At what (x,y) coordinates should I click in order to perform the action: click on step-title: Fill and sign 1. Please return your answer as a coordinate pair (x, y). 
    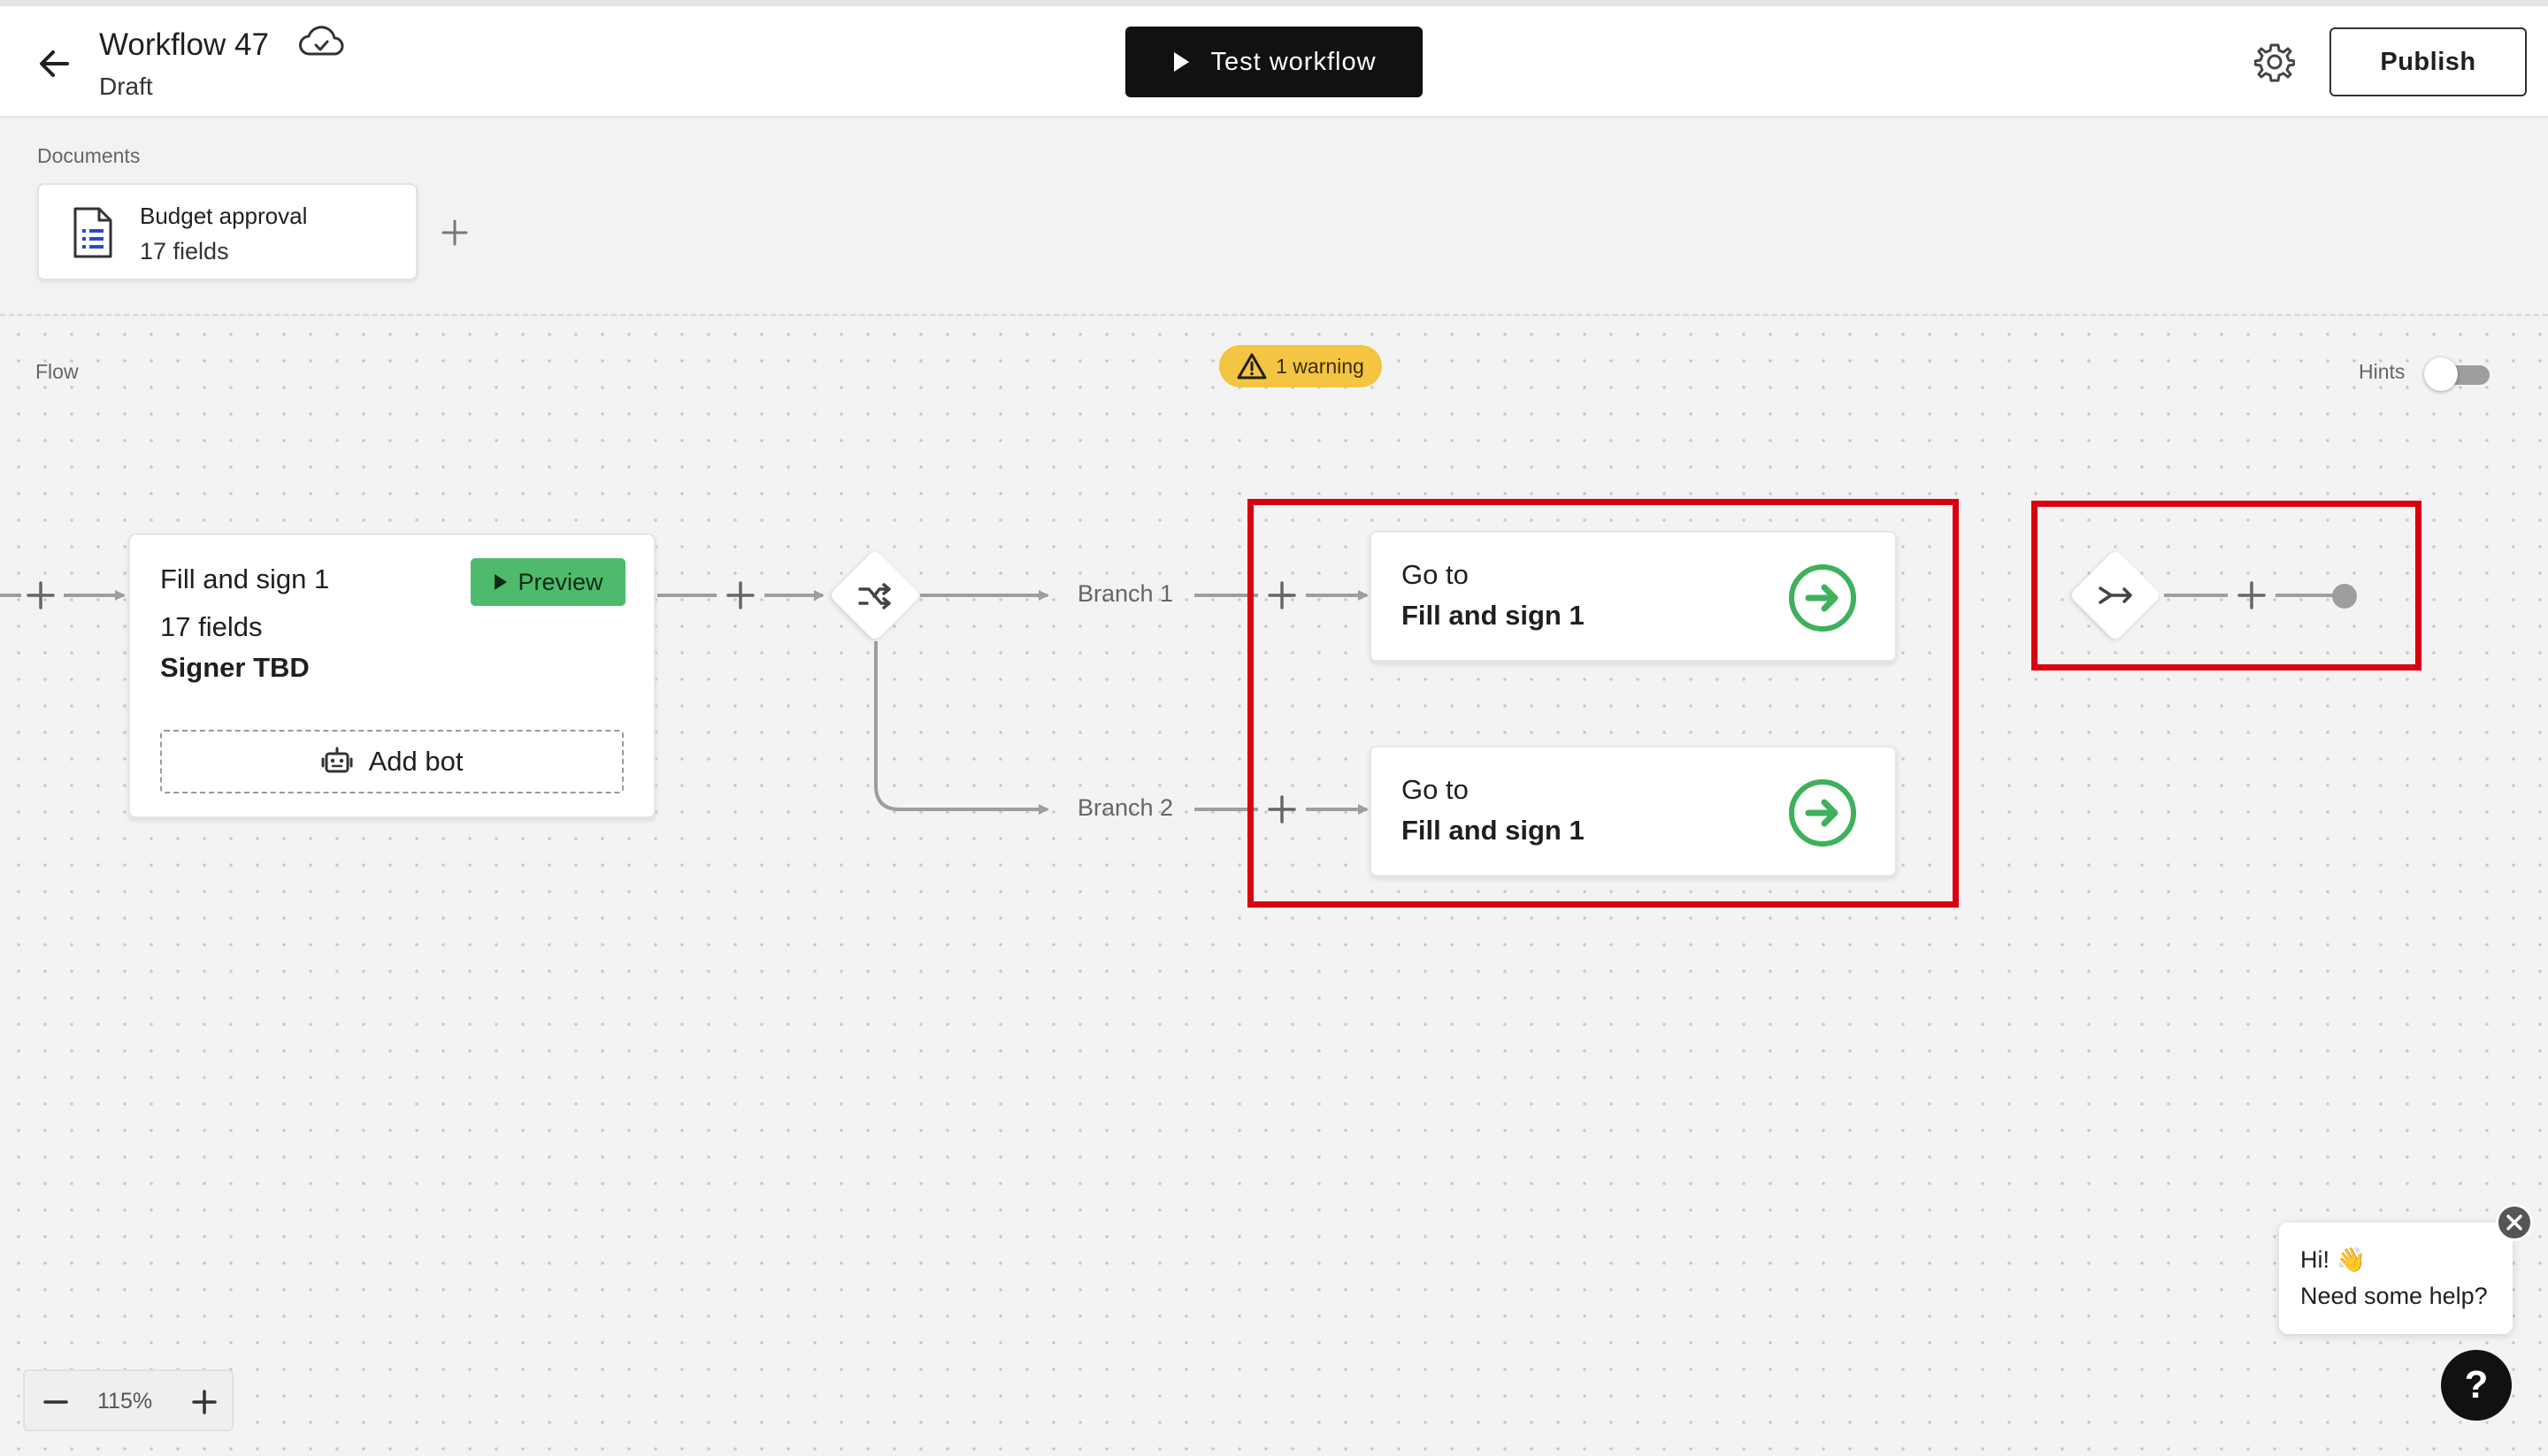
    Looking at the image, I should click on (245, 578).